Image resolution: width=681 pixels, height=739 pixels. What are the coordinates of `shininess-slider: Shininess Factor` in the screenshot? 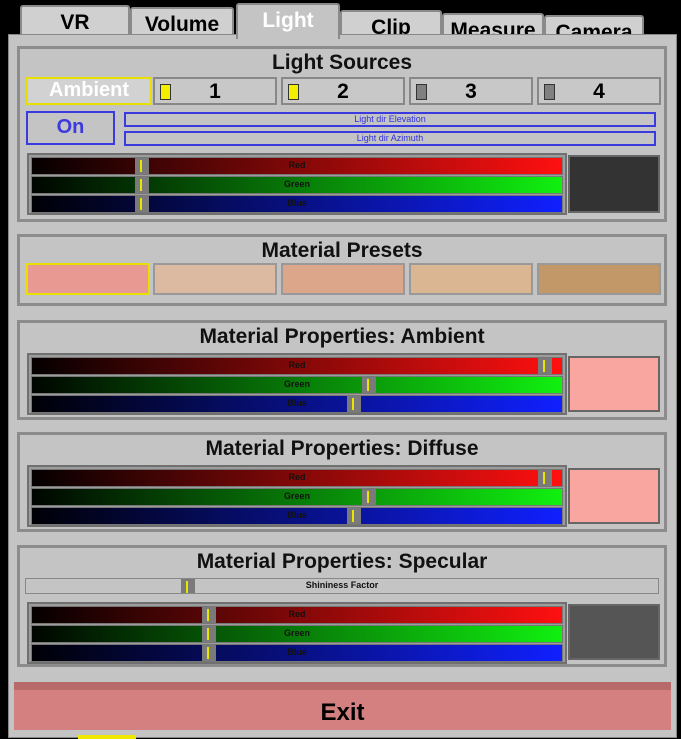 It's located at (342, 586).